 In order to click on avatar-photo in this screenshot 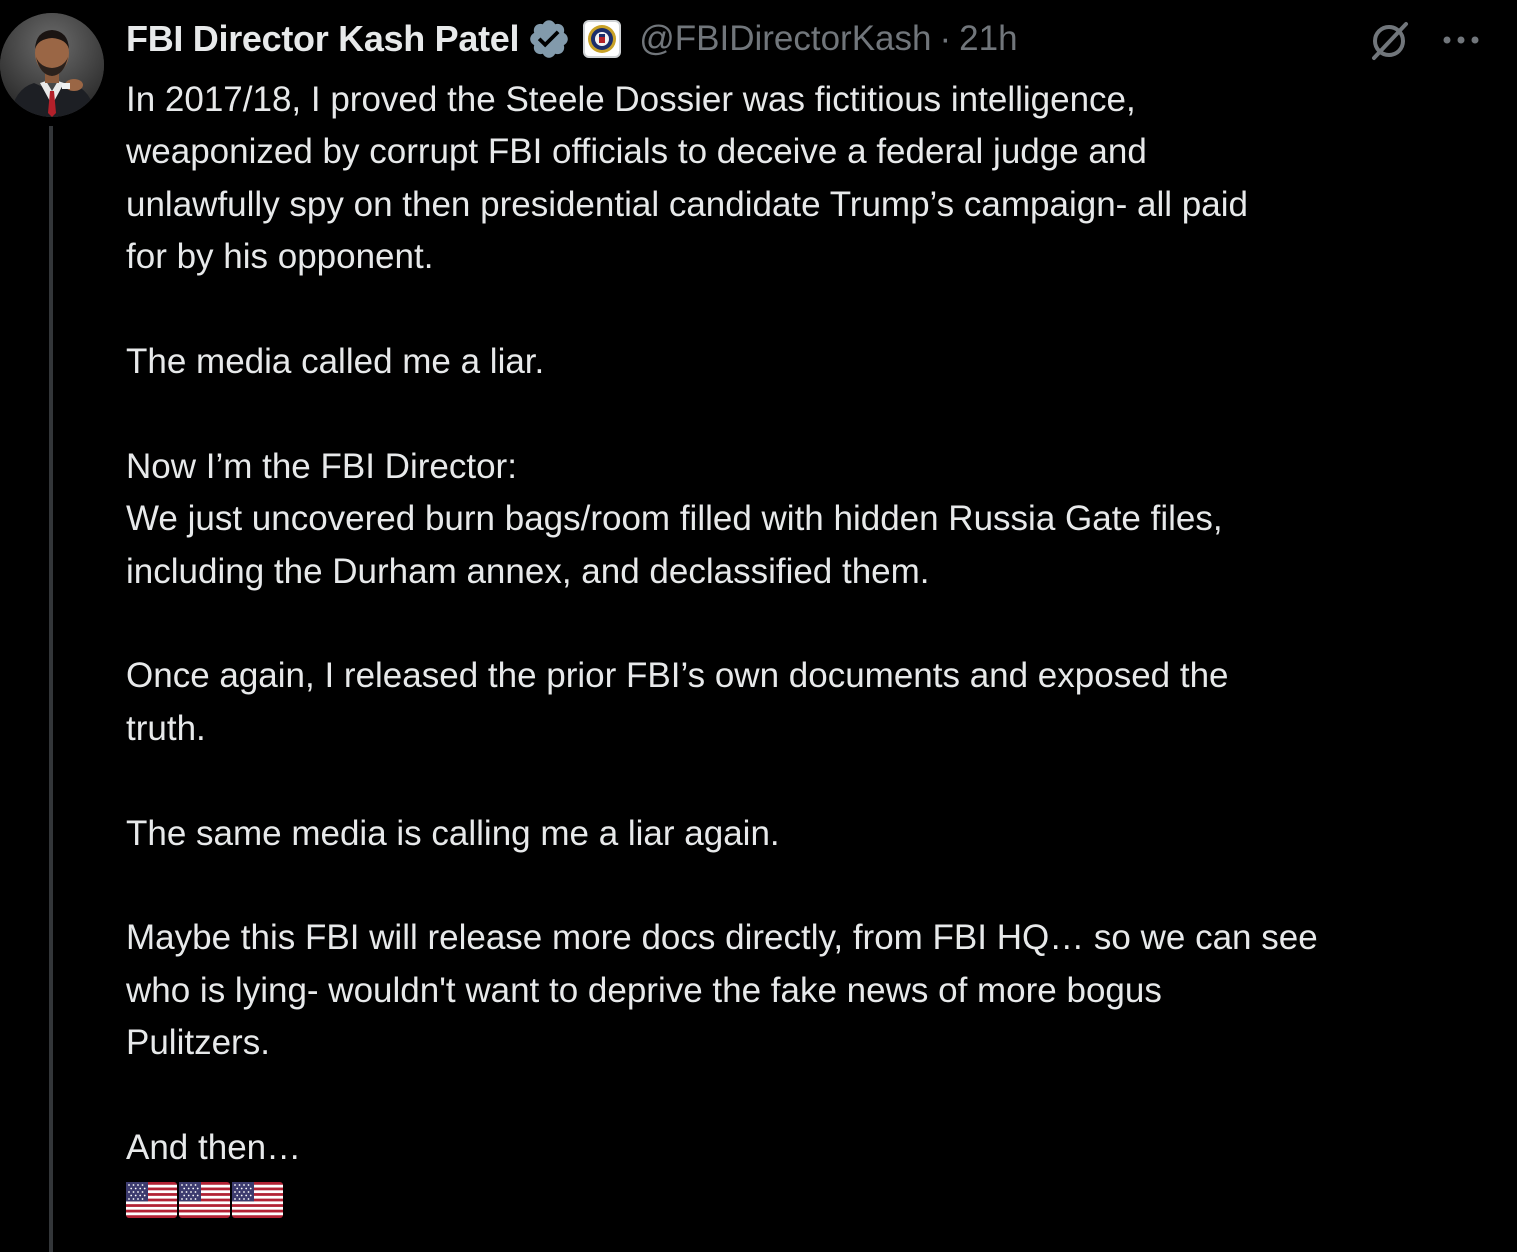, I will do `click(52, 65)`.